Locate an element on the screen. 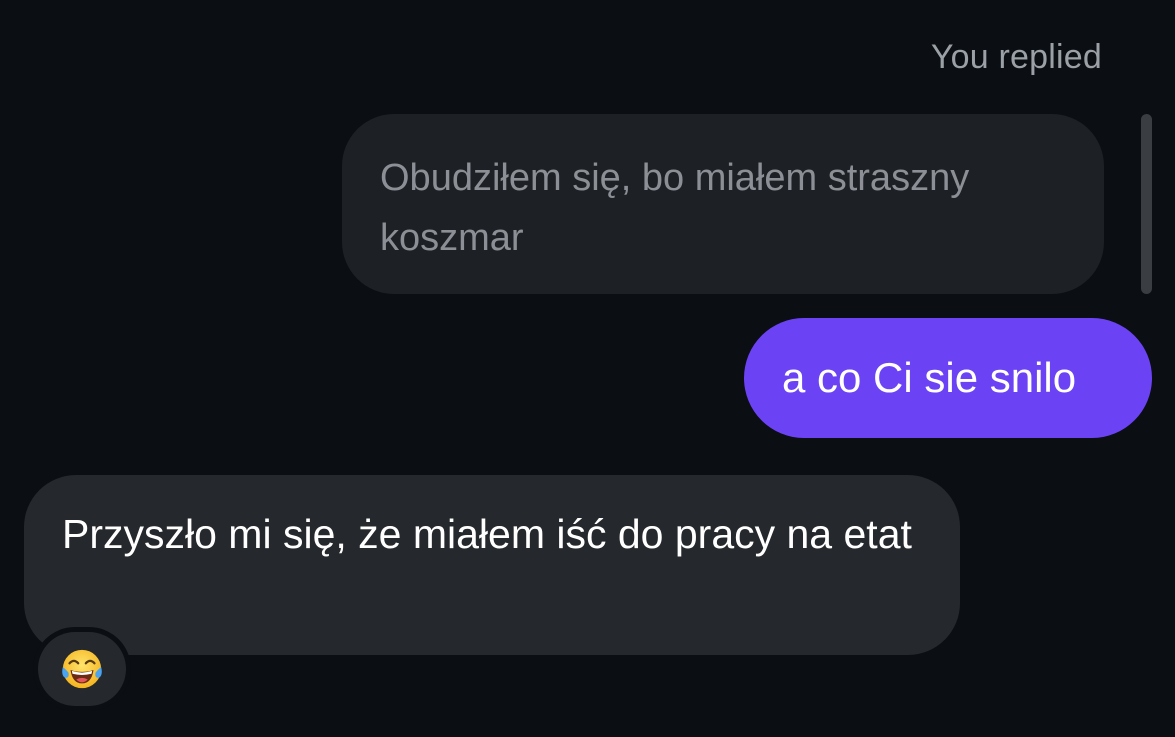 This screenshot has width=1175, height=737. message-reaction is located at coordinates (82, 669).